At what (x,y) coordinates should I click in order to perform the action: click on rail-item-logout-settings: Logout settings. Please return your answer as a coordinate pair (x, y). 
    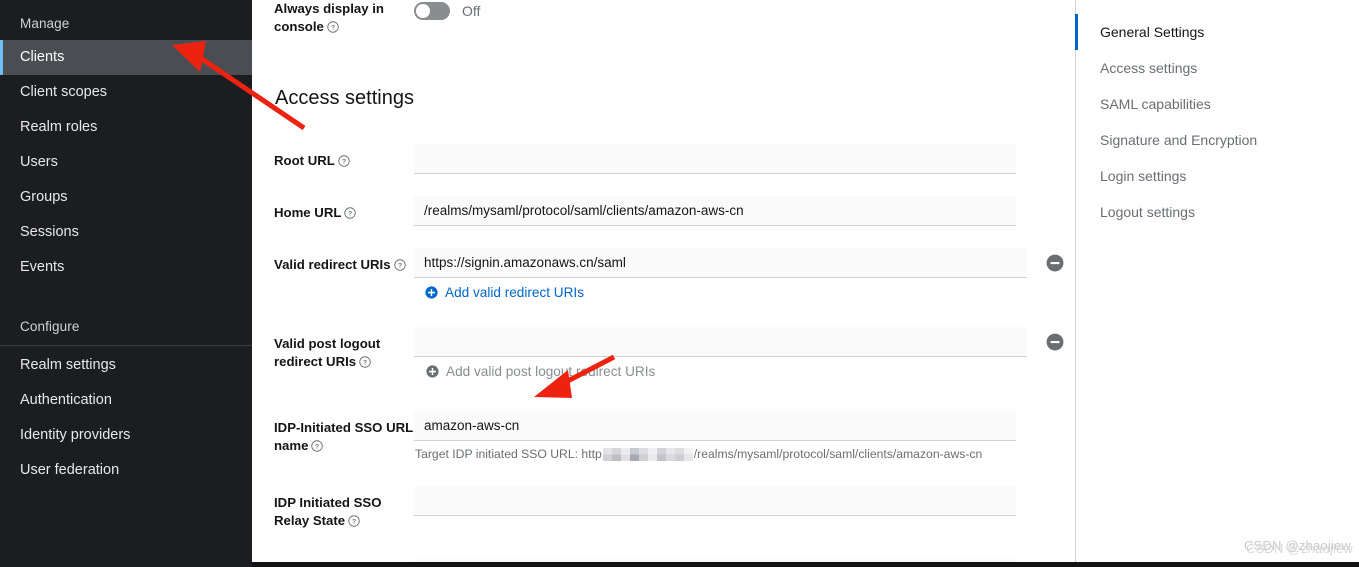
    Looking at the image, I should click on (1217, 212).